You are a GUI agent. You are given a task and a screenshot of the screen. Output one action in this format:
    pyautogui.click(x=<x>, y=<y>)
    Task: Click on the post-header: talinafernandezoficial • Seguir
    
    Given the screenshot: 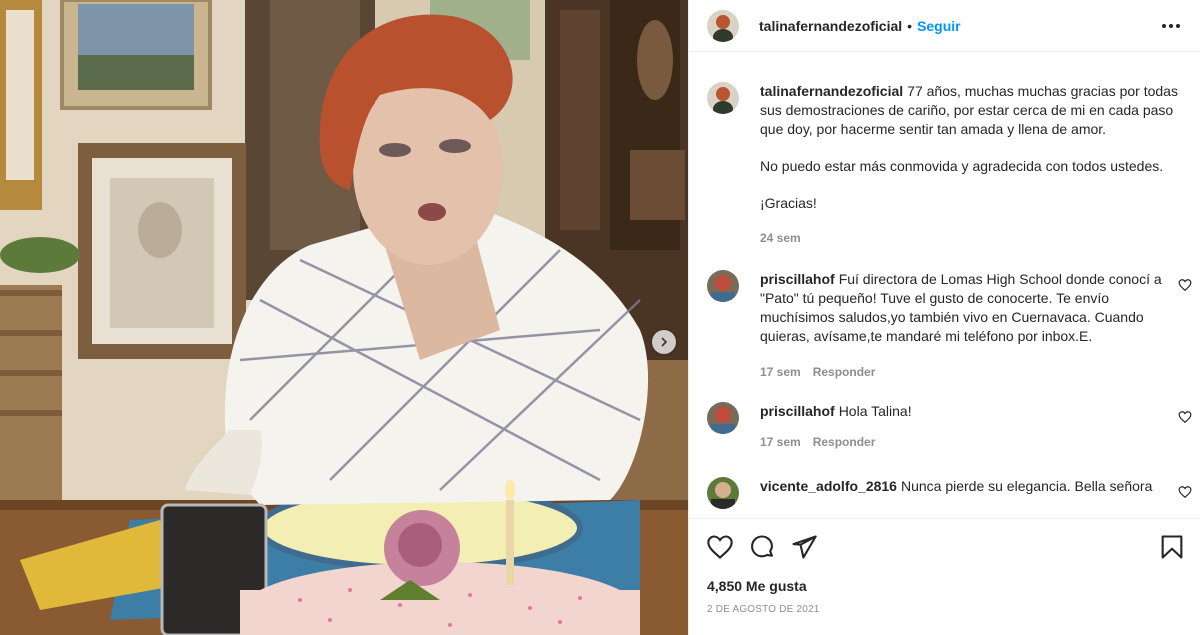 What is the action you would take?
    pyautogui.click(x=944, y=26)
    